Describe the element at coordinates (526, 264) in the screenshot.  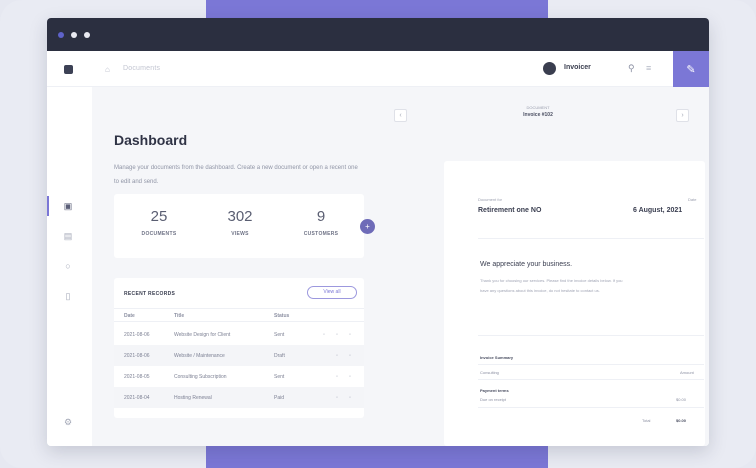
I see `doc-heading: We appreciate your business.` at that location.